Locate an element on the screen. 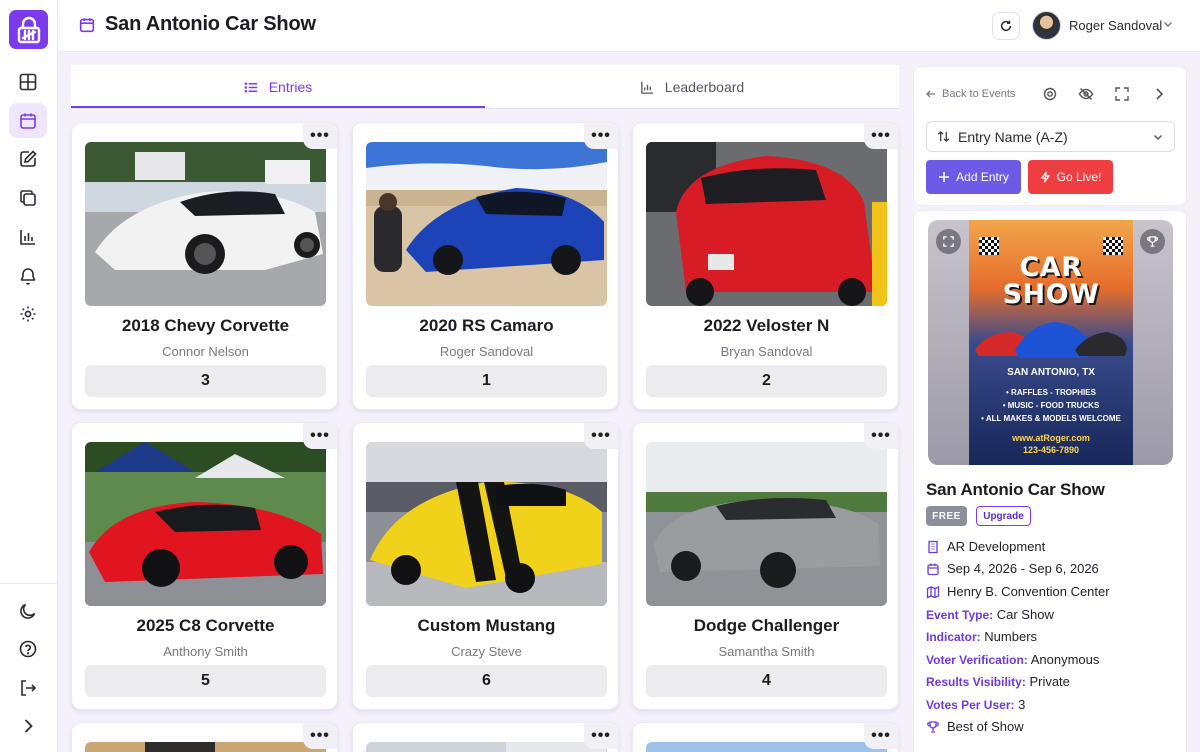 This screenshot has width=1200, height=752. trophy-icon is located at coordinates (1152, 241).